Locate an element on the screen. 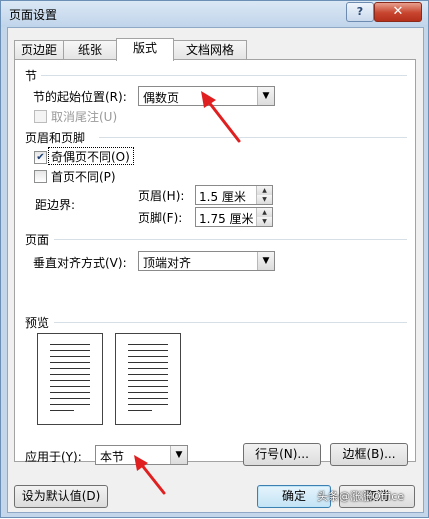 The height and width of the screenshot is (519, 429). tab-margins: 页边距 is located at coordinates (39, 50).